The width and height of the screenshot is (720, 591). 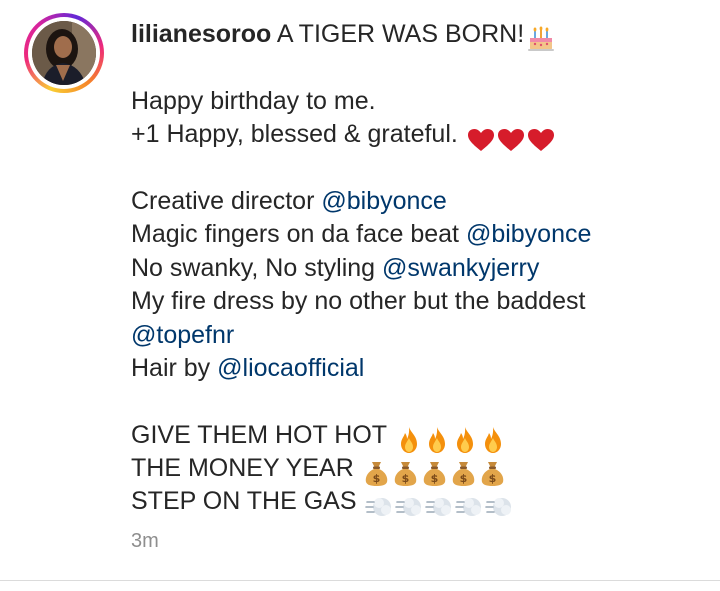 What do you see at coordinates (541, 38) in the screenshot?
I see `birthday-cake-icon` at bounding box center [541, 38].